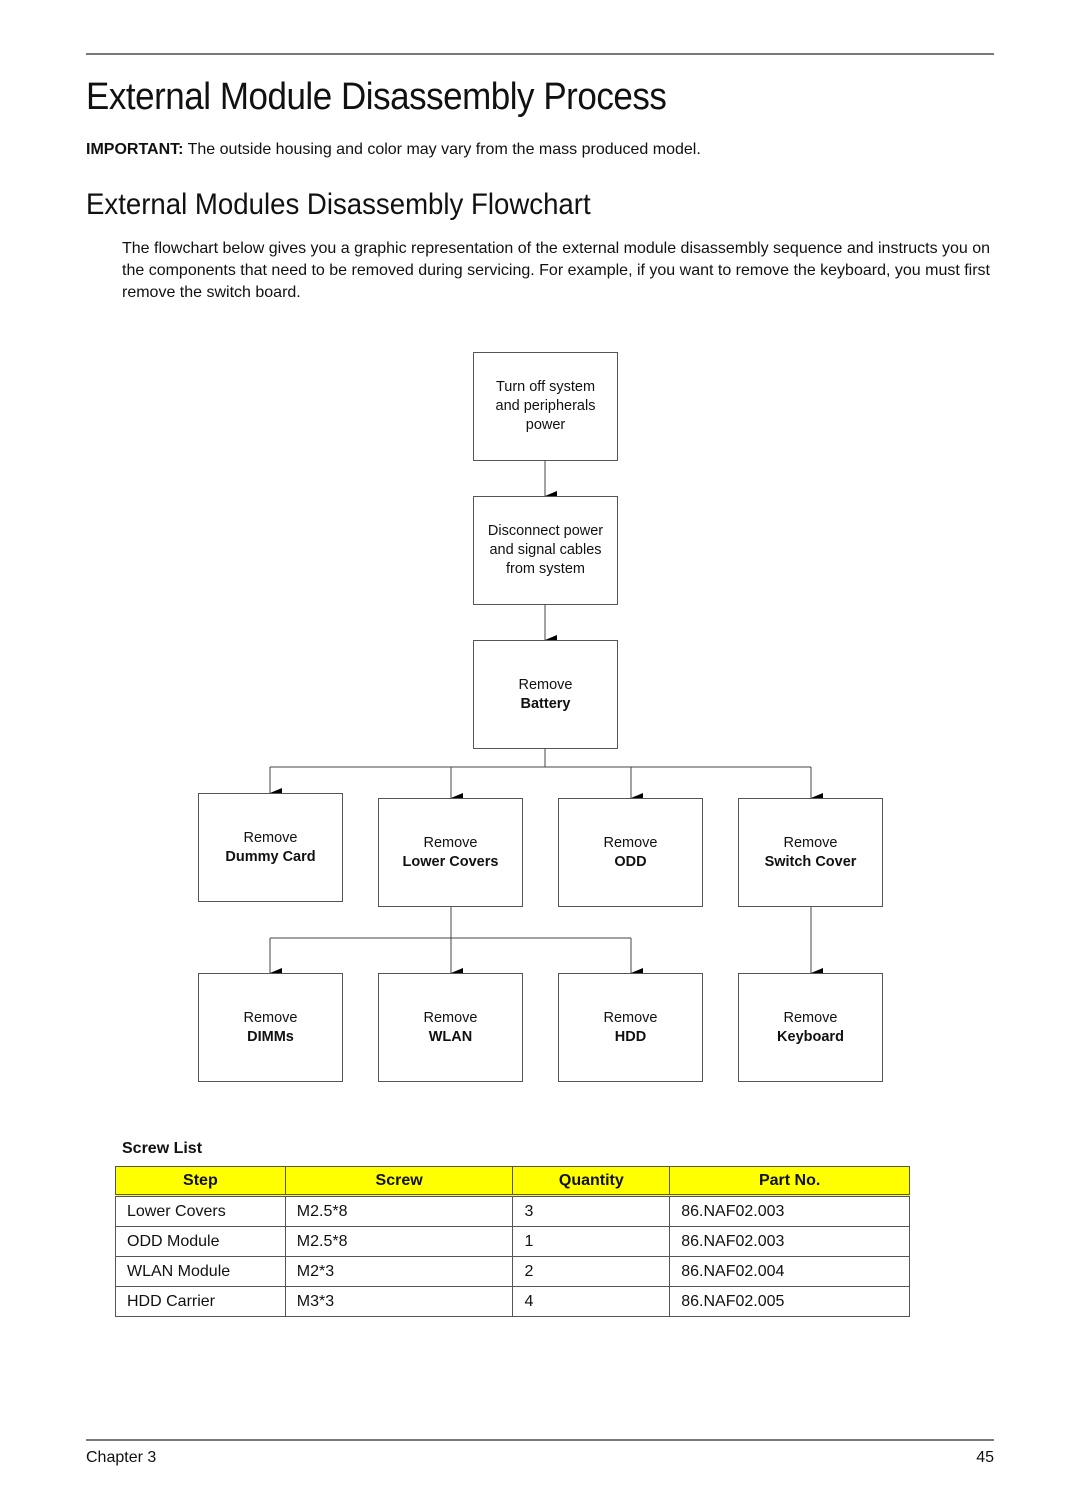 This screenshot has width=1080, height=1512. What do you see at coordinates (200, 1181) in the screenshot?
I see `column-header-step: Step` at bounding box center [200, 1181].